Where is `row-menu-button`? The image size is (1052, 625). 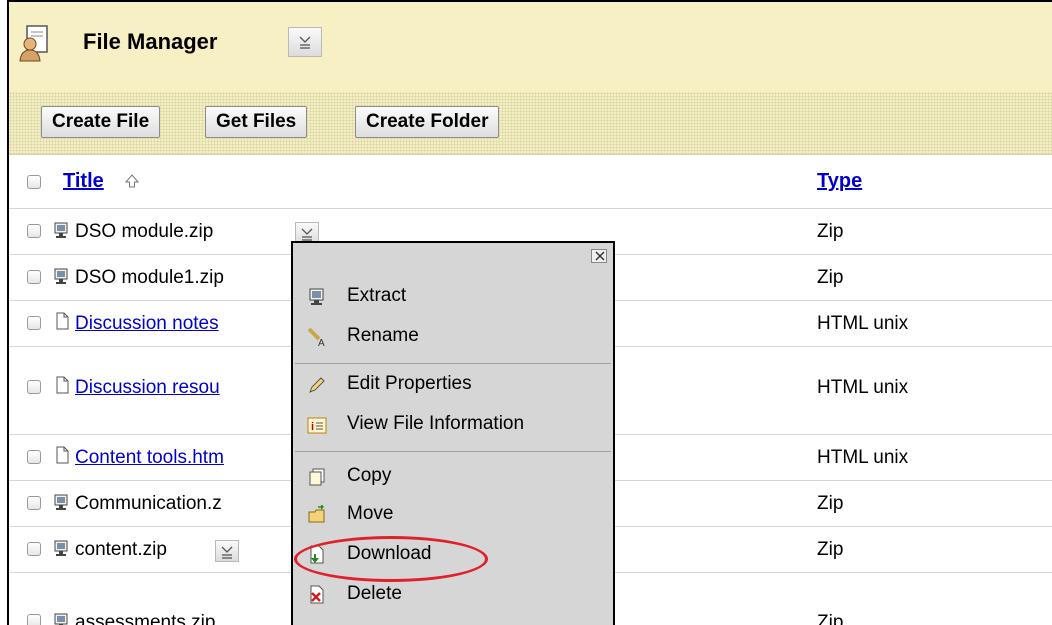
row-menu-button is located at coordinates (227, 551).